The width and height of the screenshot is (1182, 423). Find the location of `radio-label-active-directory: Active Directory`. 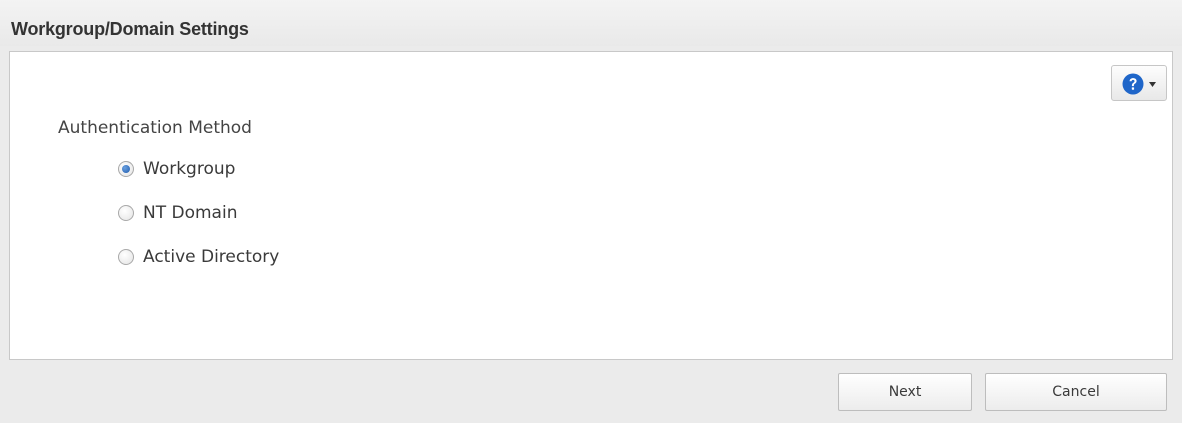

radio-label-active-directory: Active Directory is located at coordinates (211, 257).